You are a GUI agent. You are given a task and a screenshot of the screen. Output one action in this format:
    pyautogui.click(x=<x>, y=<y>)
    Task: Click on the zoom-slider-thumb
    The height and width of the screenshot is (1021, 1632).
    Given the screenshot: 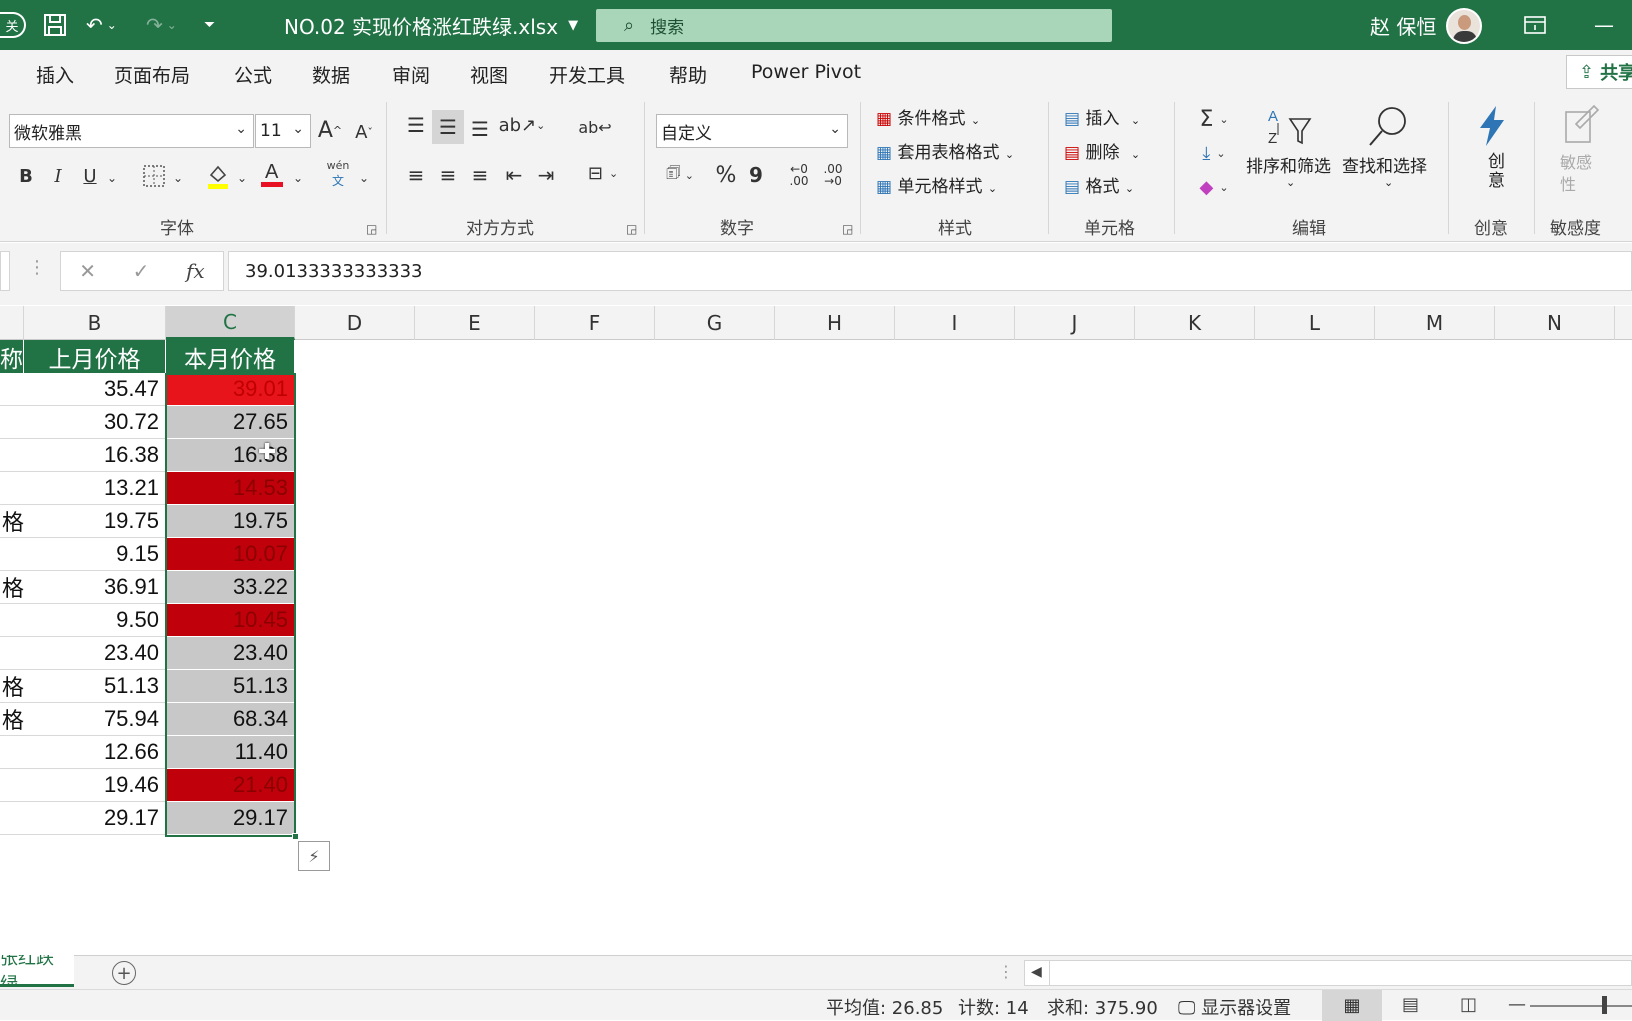 What is the action you would take?
    pyautogui.click(x=1604, y=1005)
    